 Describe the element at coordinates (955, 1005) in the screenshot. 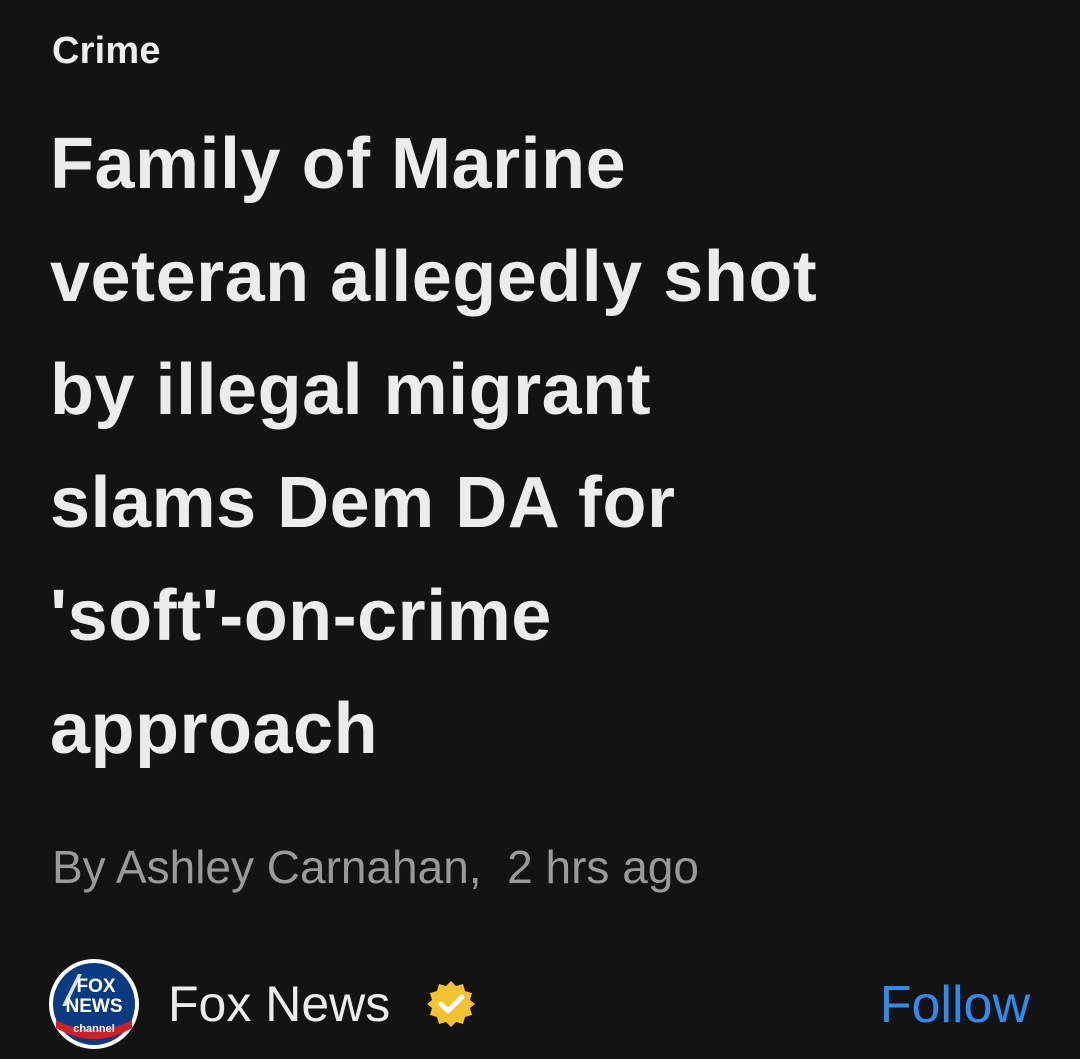

I see `follow-button: Follow` at that location.